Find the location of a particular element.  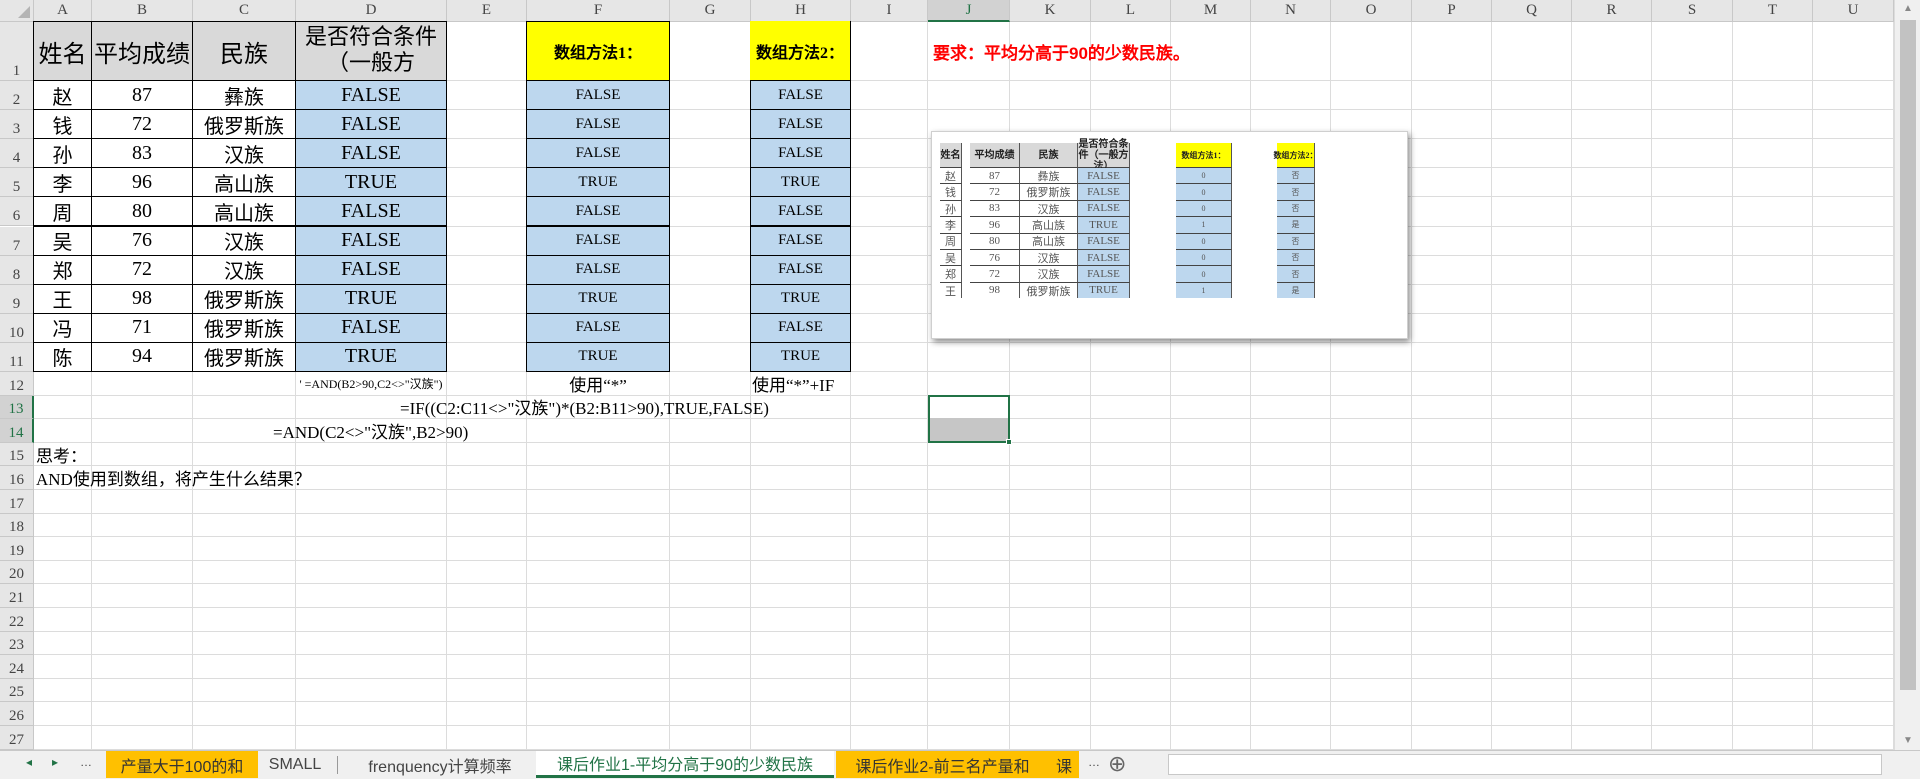

row-header-1: 1 is located at coordinates (17, 51).